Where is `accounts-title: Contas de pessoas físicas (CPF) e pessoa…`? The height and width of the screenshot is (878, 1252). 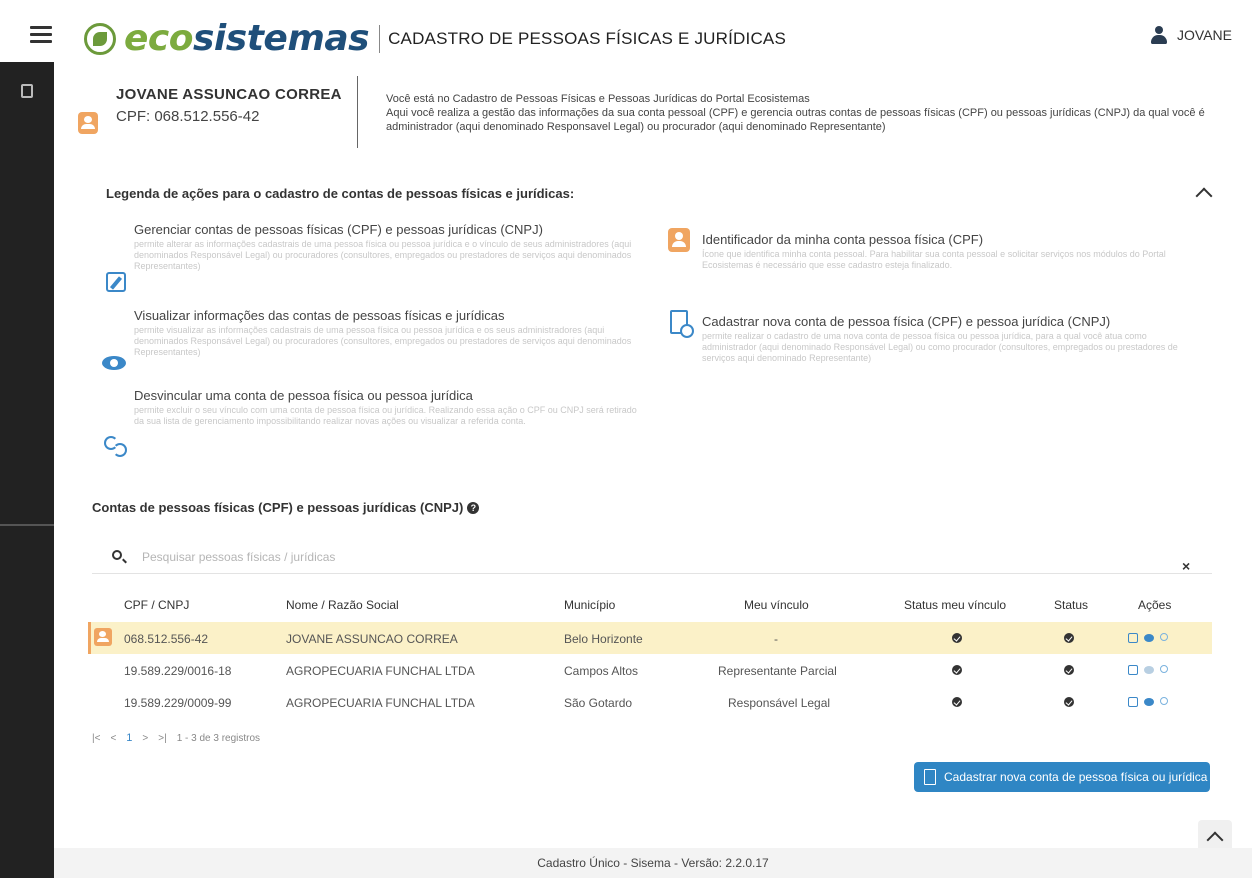
accounts-title: Contas de pessoas físicas (CPF) e pessoa… is located at coordinates (286, 507).